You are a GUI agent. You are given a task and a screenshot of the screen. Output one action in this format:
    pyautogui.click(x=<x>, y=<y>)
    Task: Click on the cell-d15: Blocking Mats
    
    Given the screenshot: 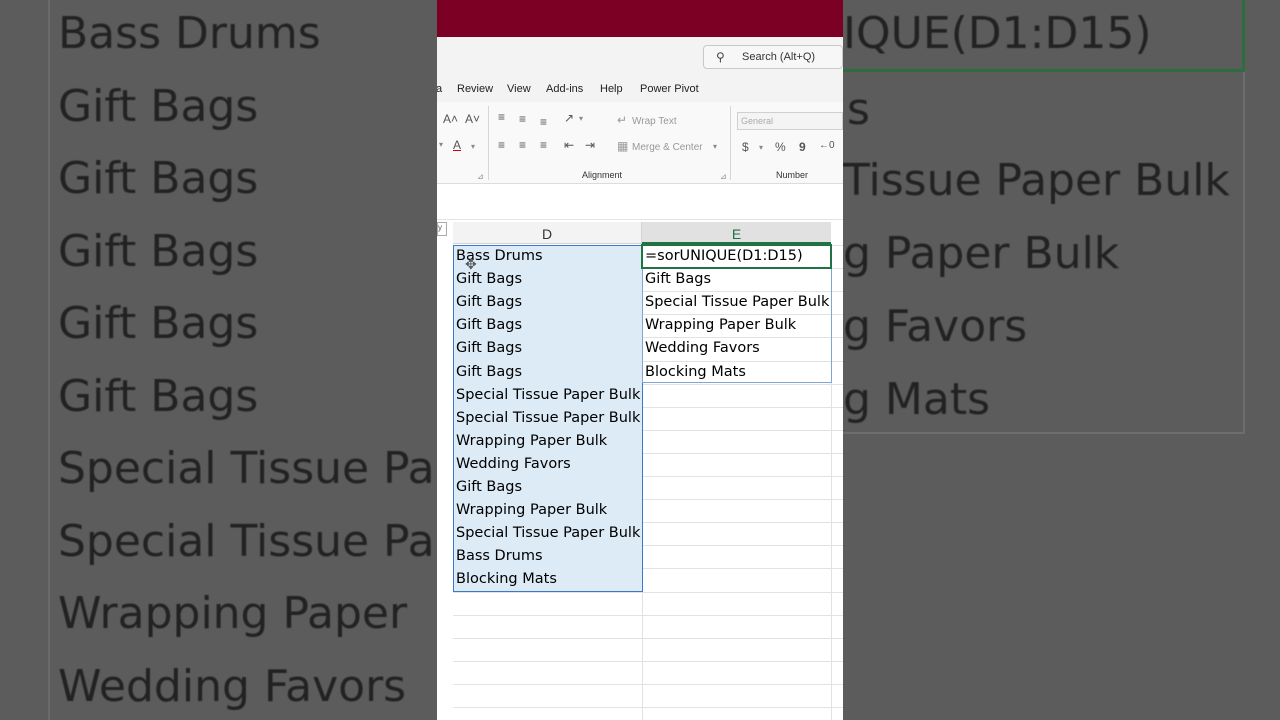 What is the action you would take?
    pyautogui.click(x=547, y=579)
    